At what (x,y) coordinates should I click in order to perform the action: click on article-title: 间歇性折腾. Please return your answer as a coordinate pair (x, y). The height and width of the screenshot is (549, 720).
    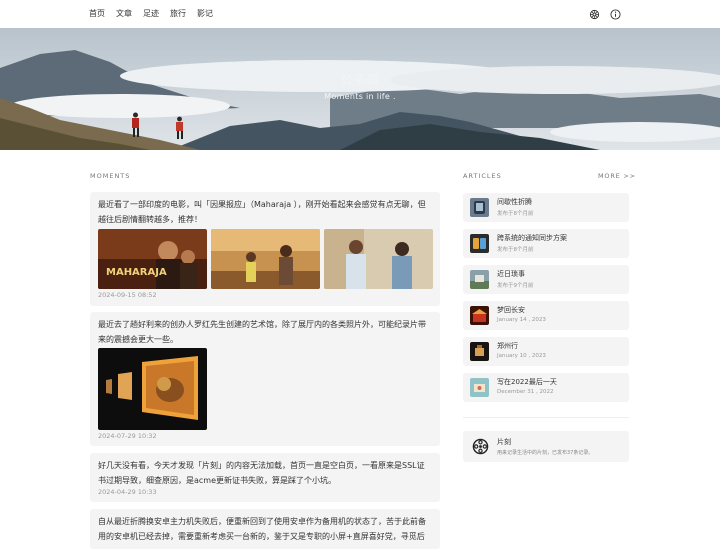
    Looking at the image, I should click on (514, 202).